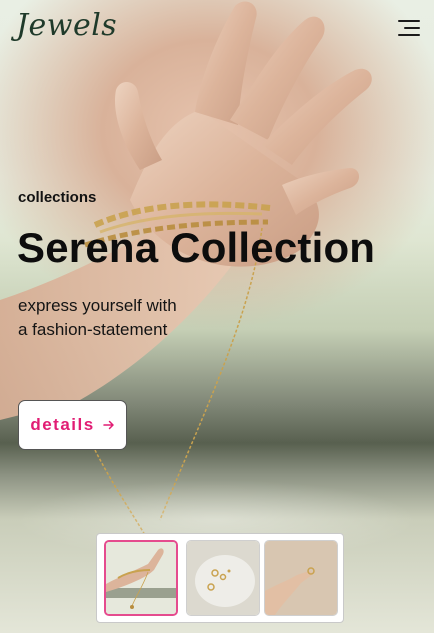 The image size is (434, 633). What do you see at coordinates (223, 578) in the screenshot?
I see `rings-on-plate-thumbnail` at bounding box center [223, 578].